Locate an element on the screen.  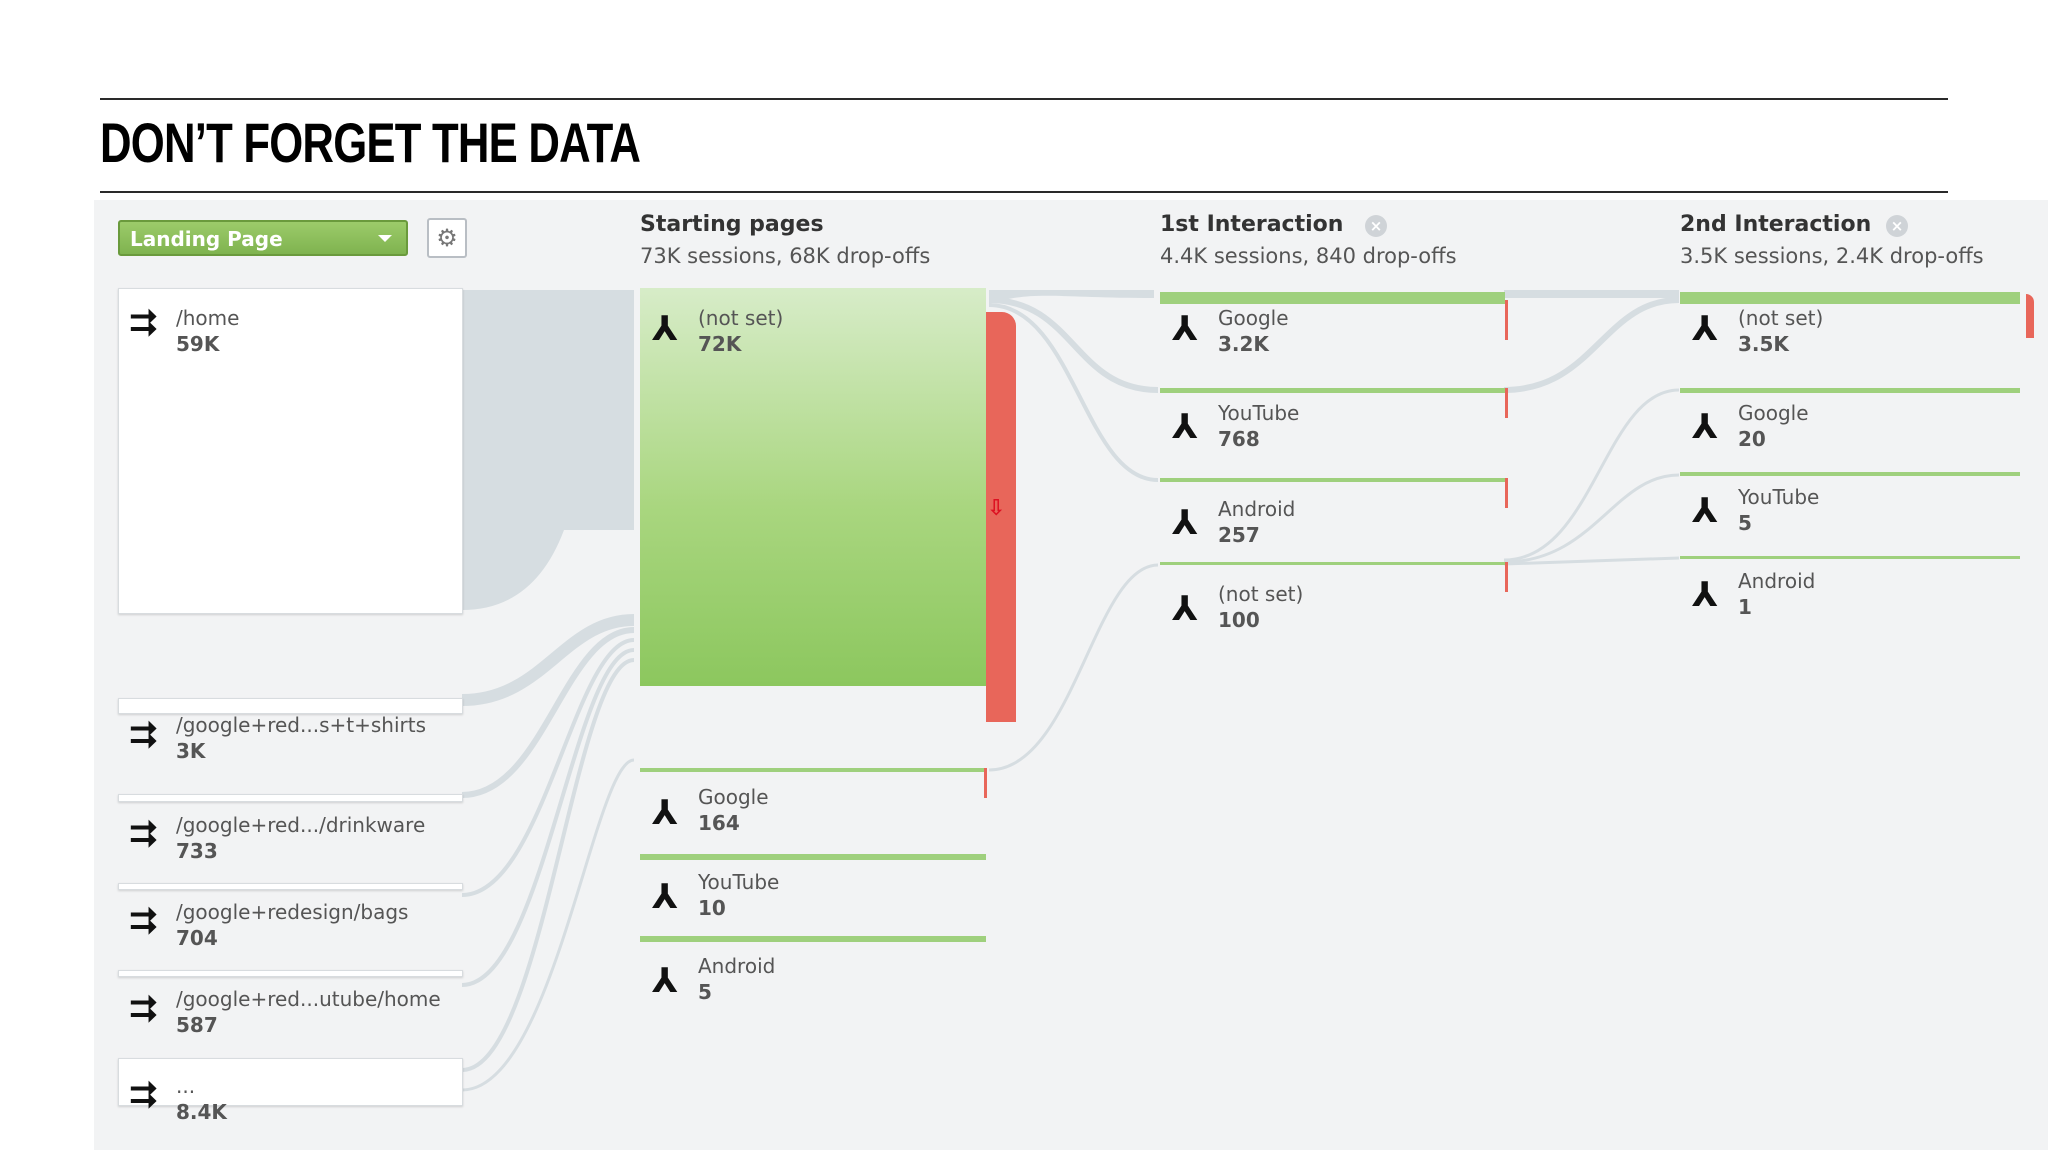
gear-icon: ⚙ is located at coordinates (447, 238).